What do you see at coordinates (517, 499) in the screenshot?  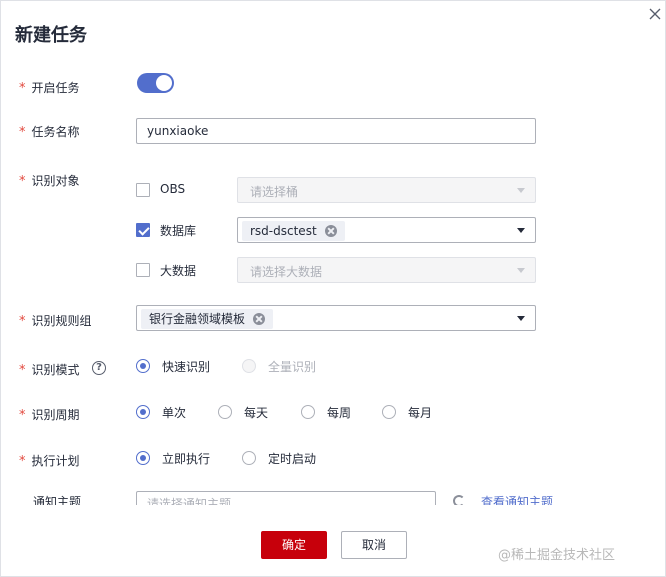 I see `view-notify-topic-link: 查看通知主题` at bounding box center [517, 499].